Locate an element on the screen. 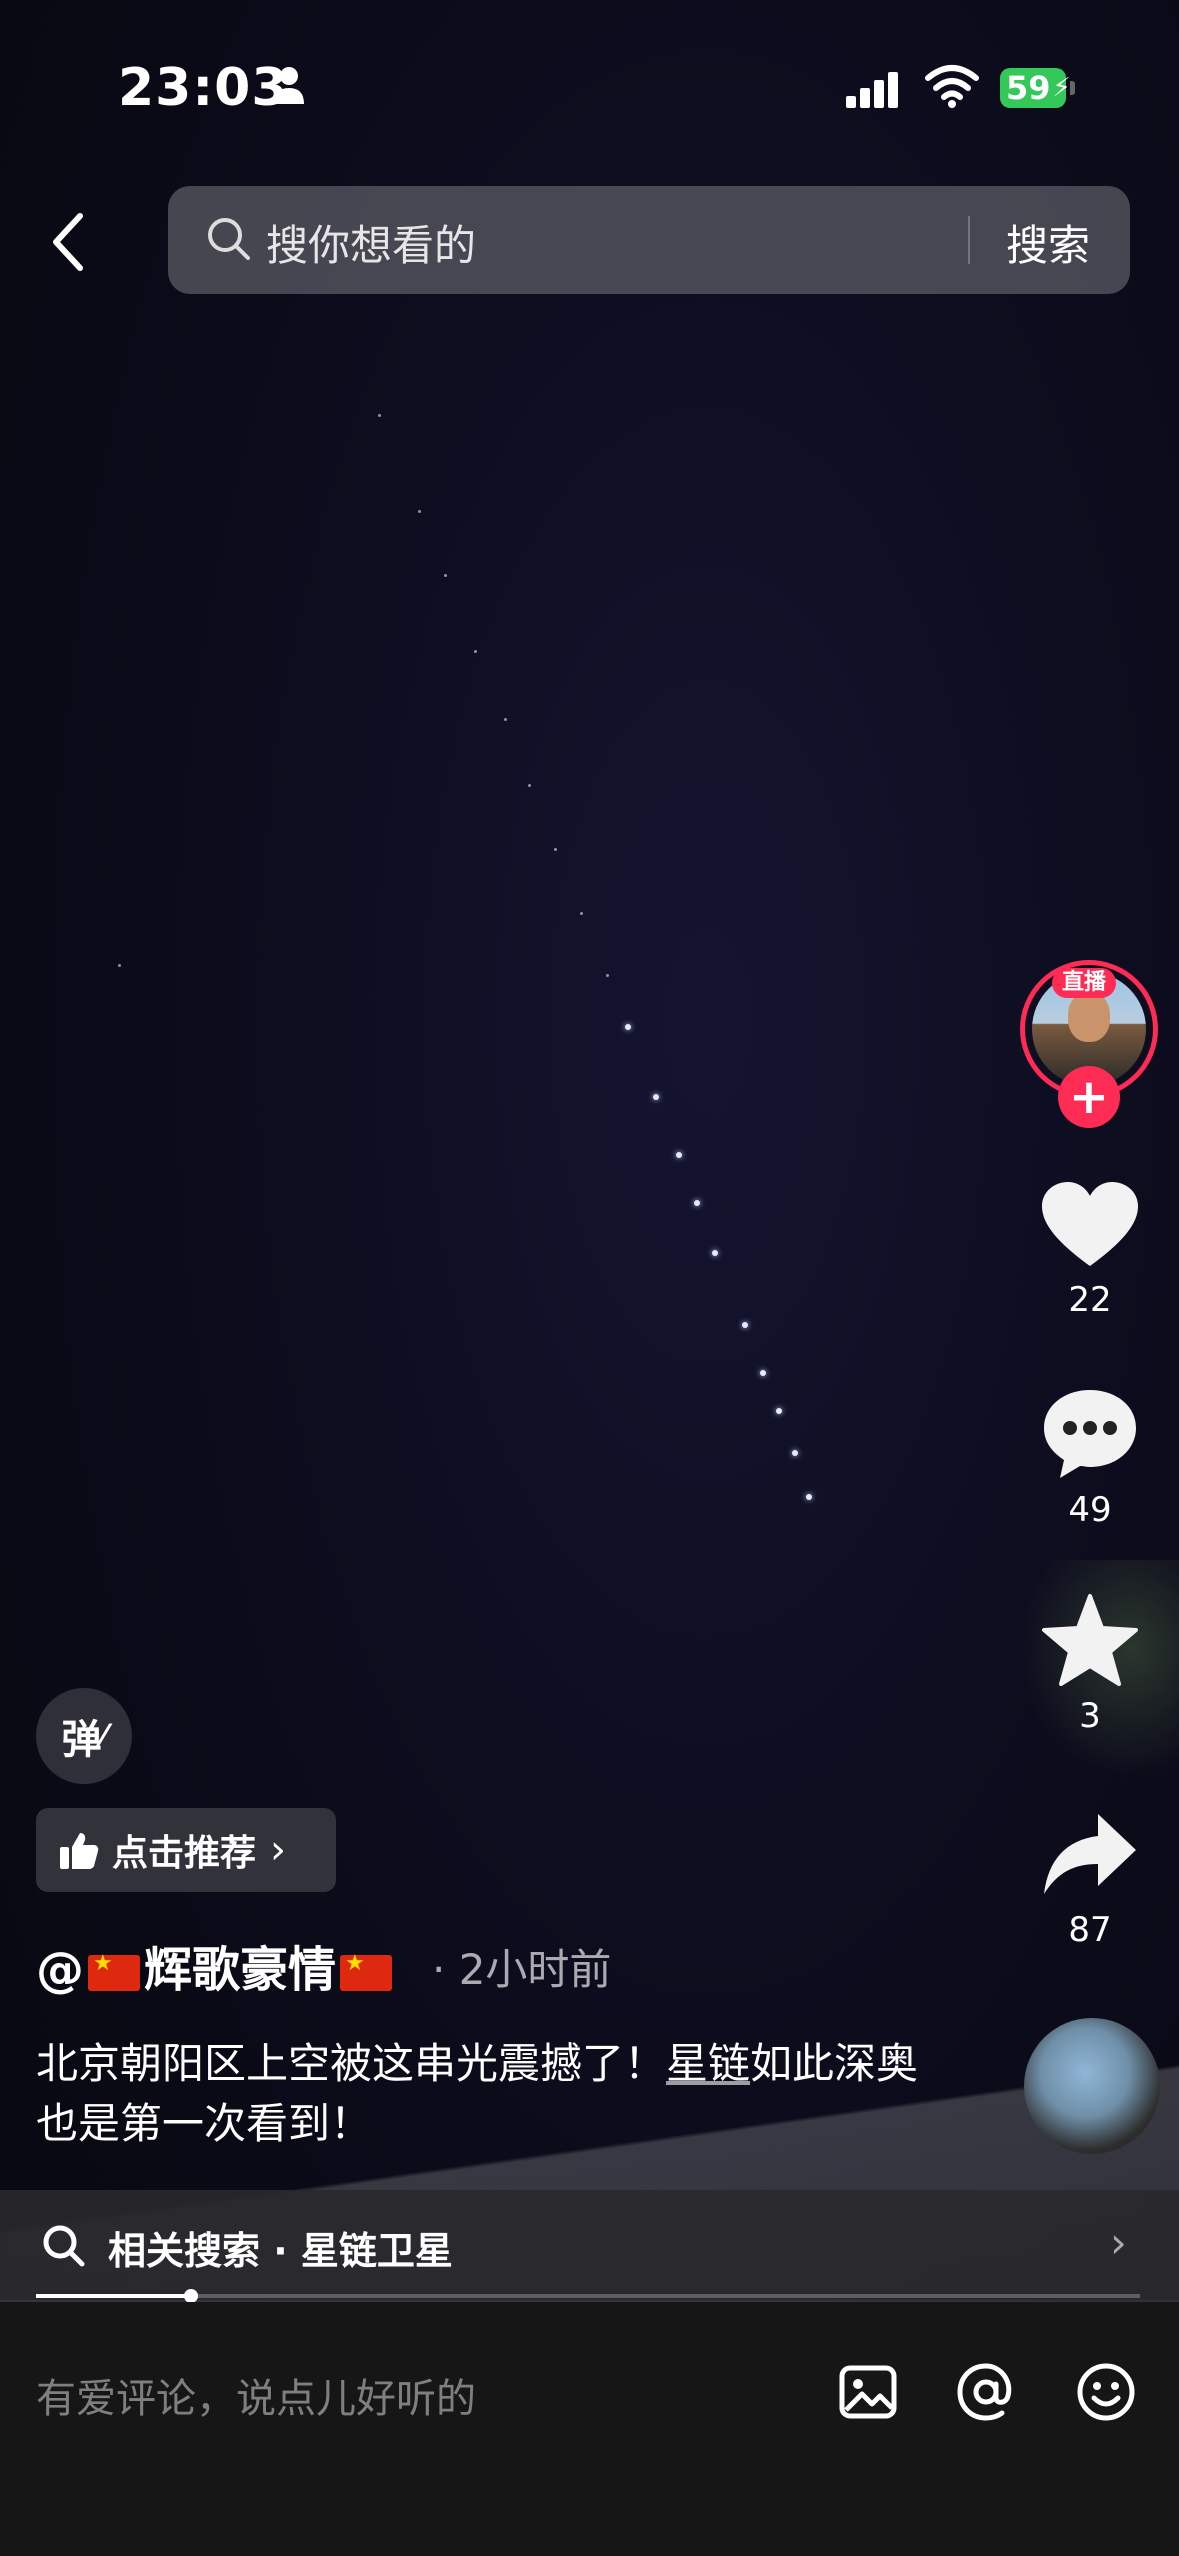  progress-fill is located at coordinates (113, 2296).